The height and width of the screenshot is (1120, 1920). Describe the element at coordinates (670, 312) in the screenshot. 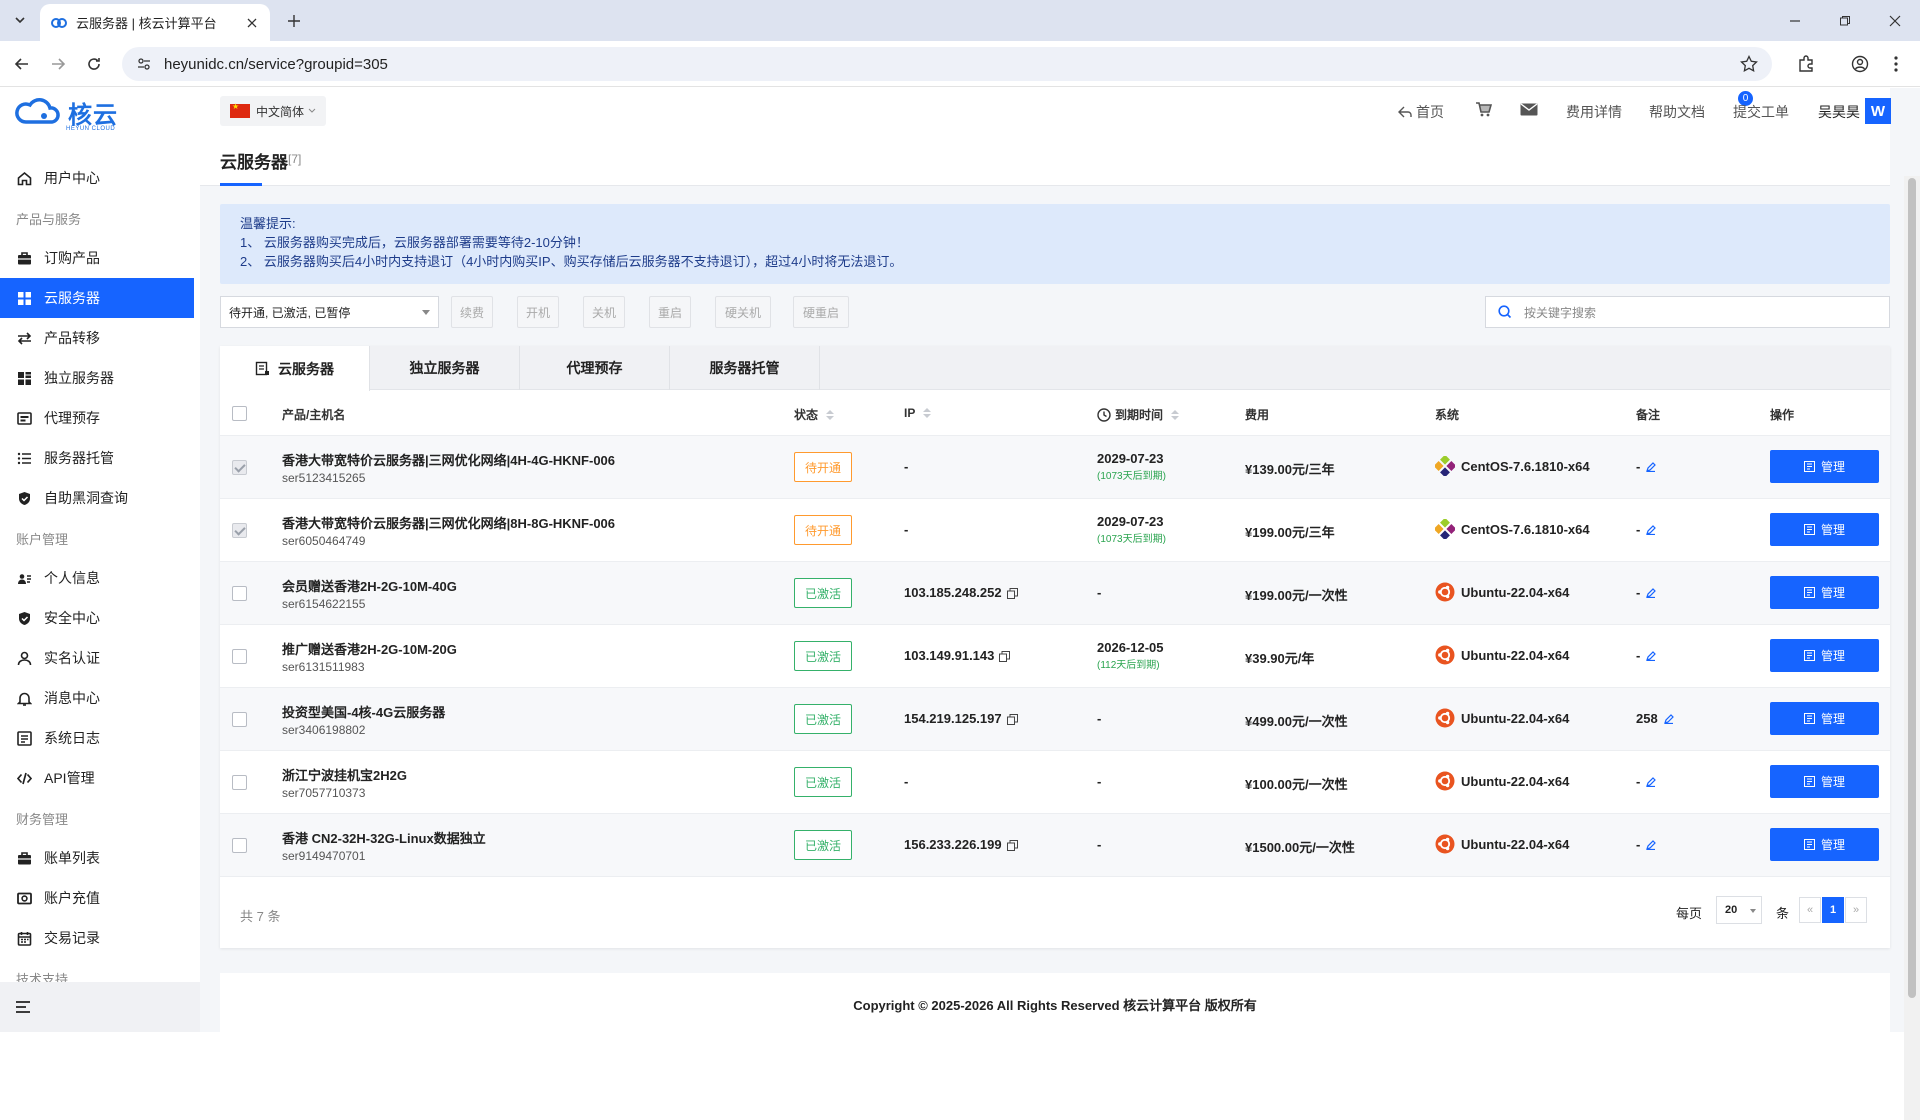

I see `reboot-button: 重启` at that location.